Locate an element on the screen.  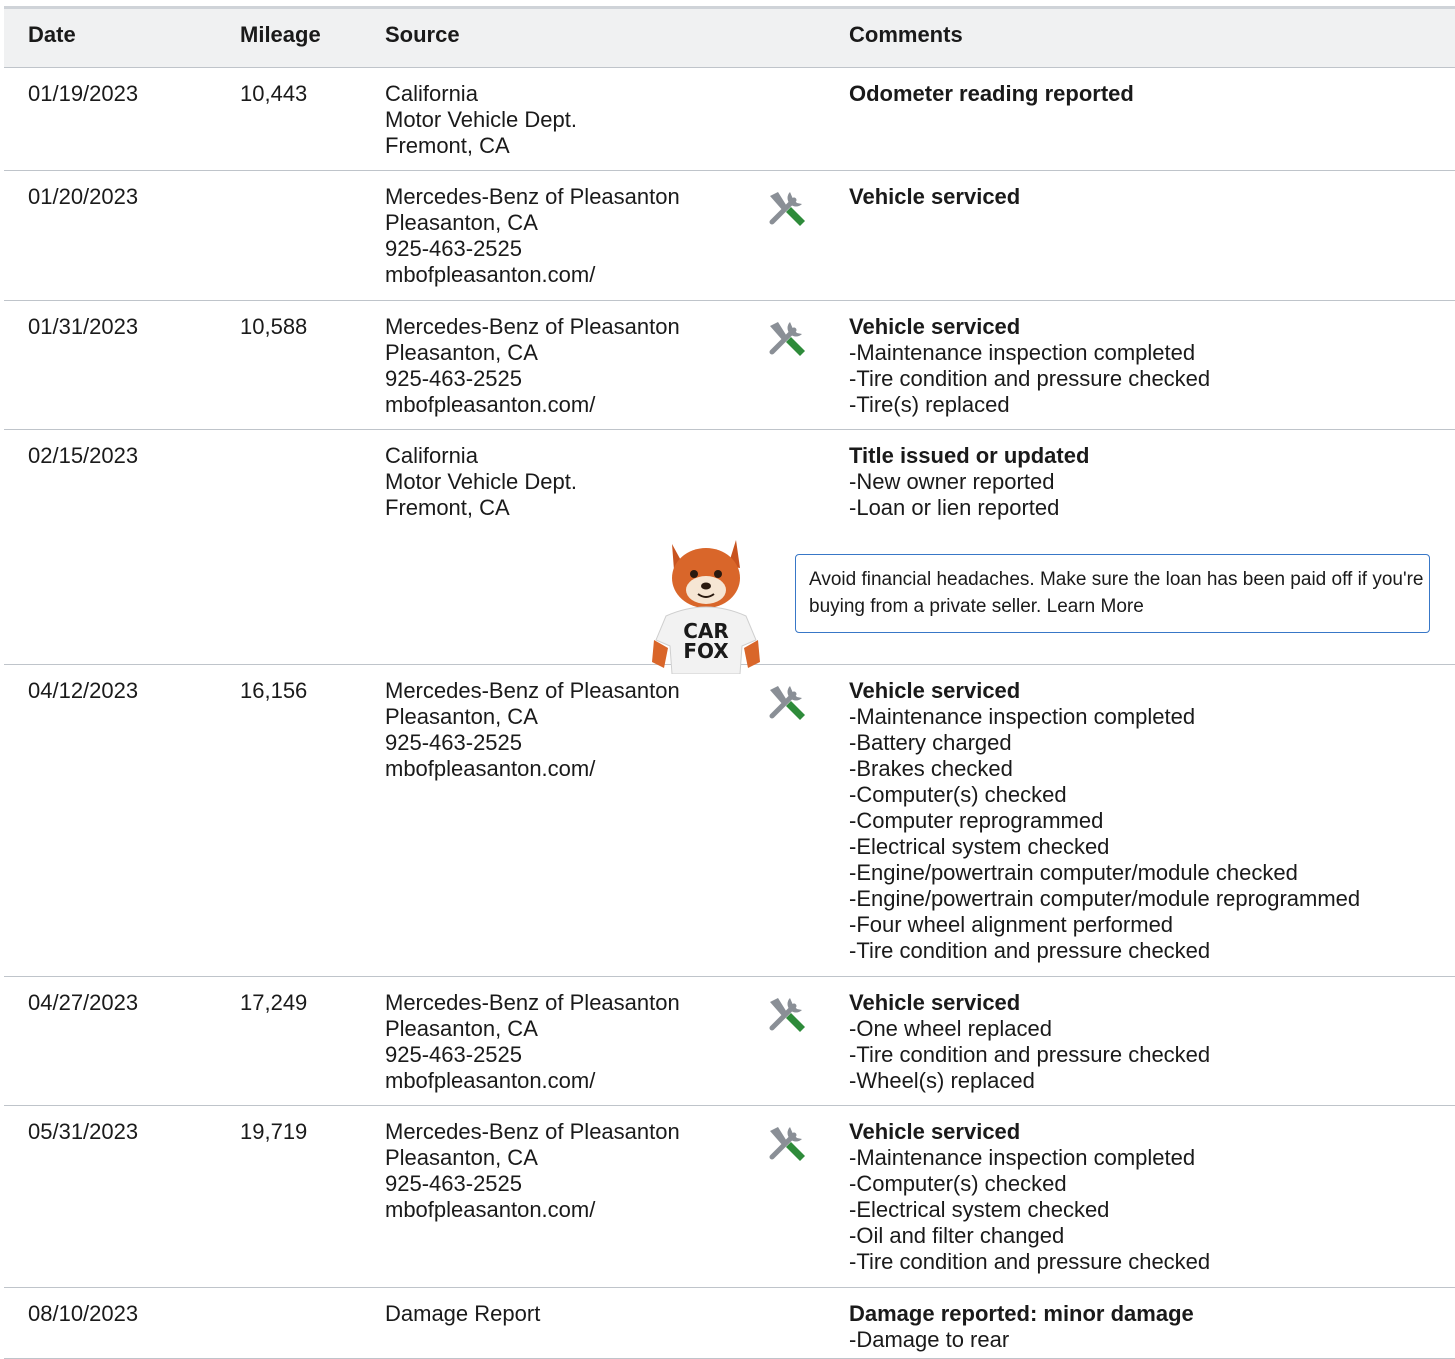
date-cell: 01/19/2023 is located at coordinates (83, 93).